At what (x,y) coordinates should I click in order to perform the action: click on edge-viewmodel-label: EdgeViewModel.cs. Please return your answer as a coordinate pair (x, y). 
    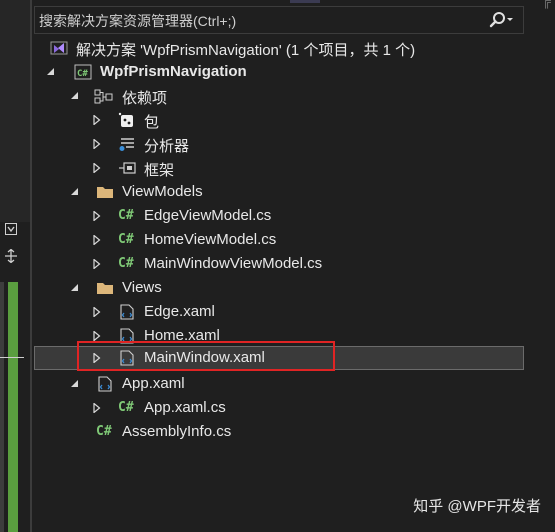
    Looking at the image, I should click on (208, 215).